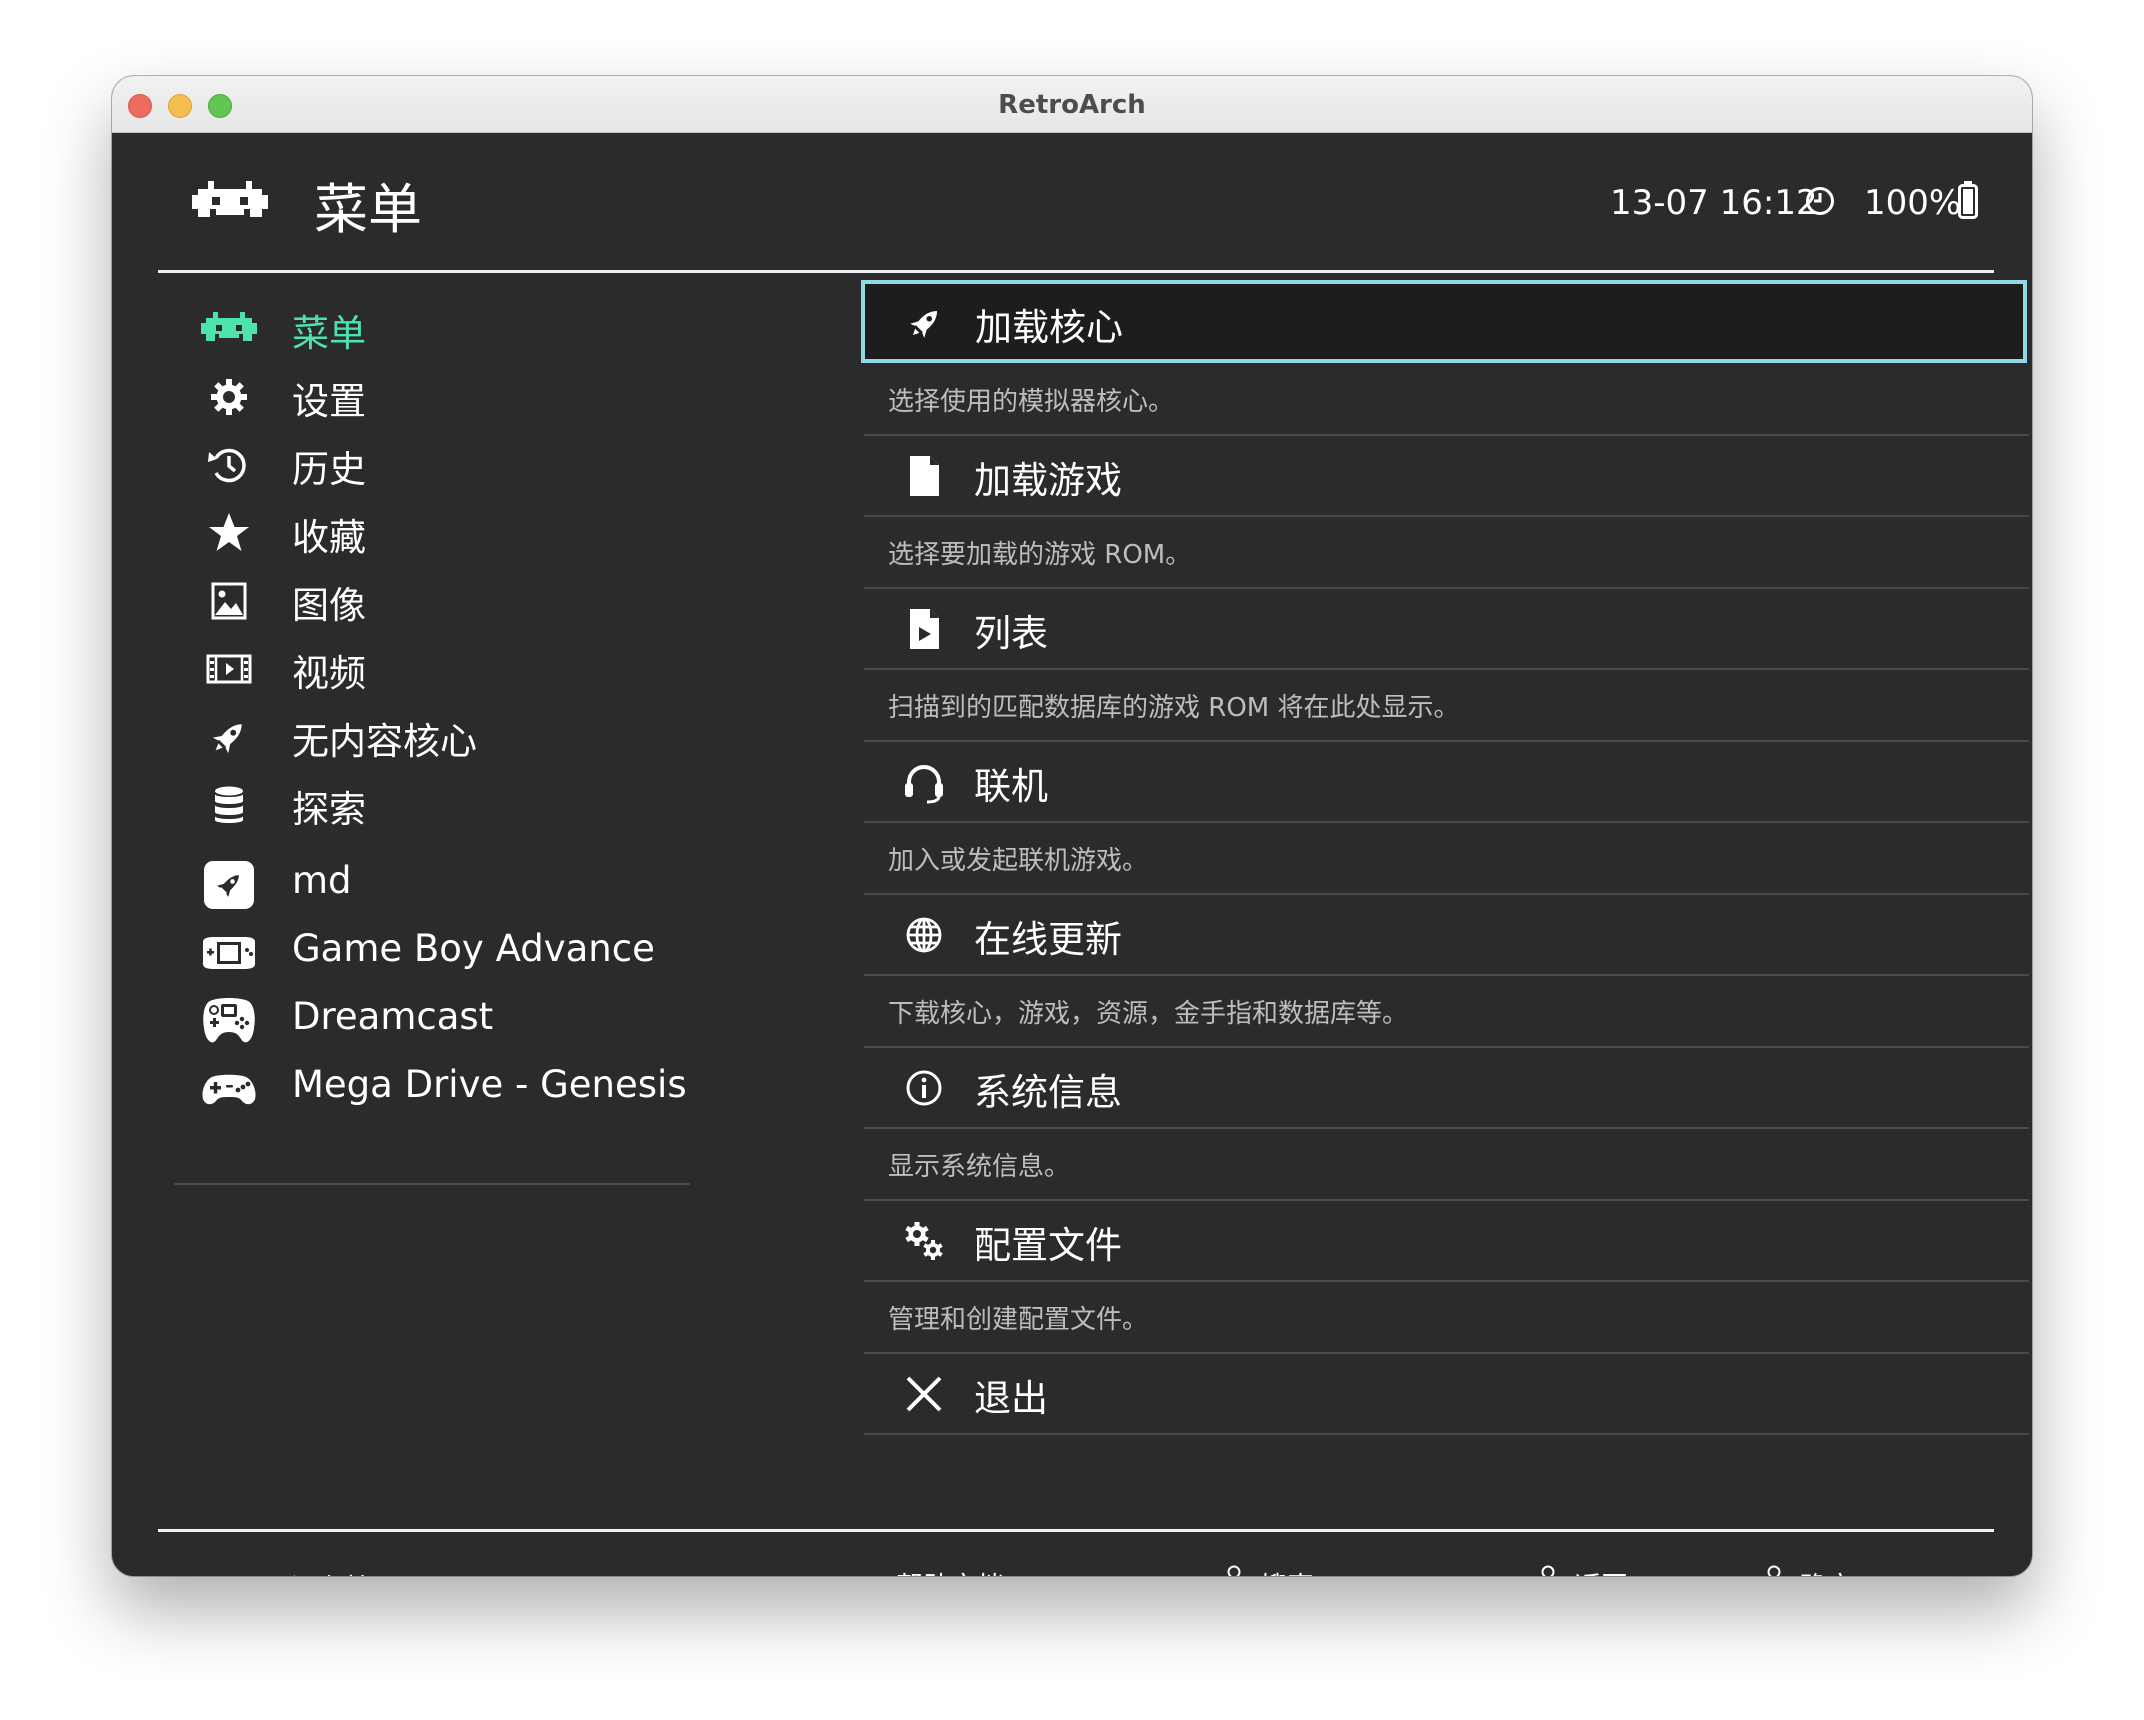  I want to click on film-icon, so click(229, 669).